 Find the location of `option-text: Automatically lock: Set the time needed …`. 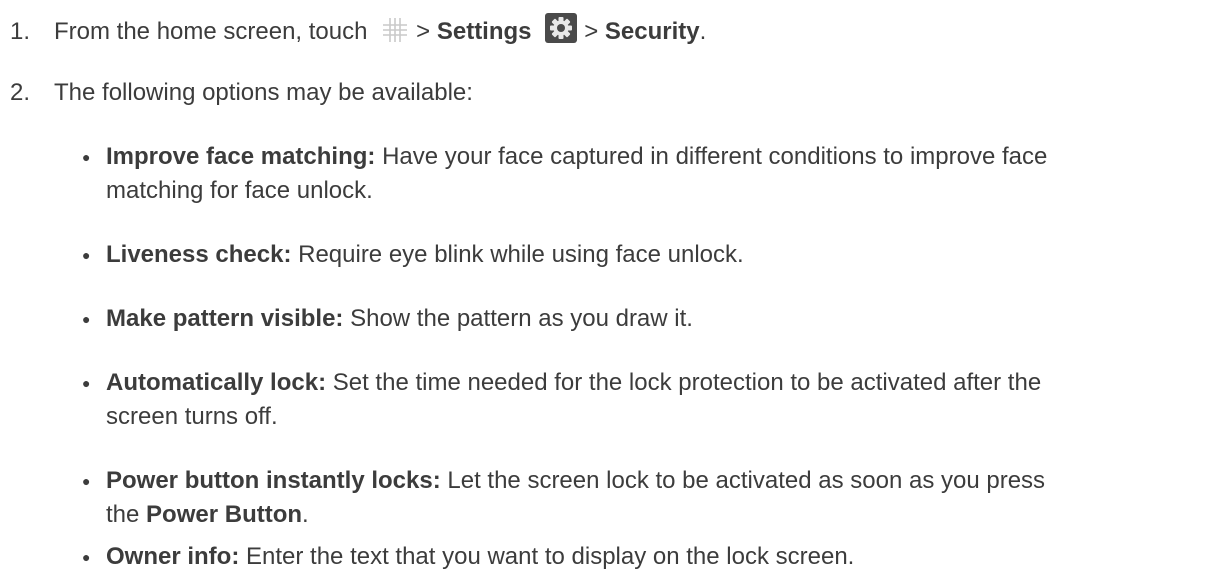

option-text: Automatically lock: Set the time needed … is located at coordinates (656, 400).